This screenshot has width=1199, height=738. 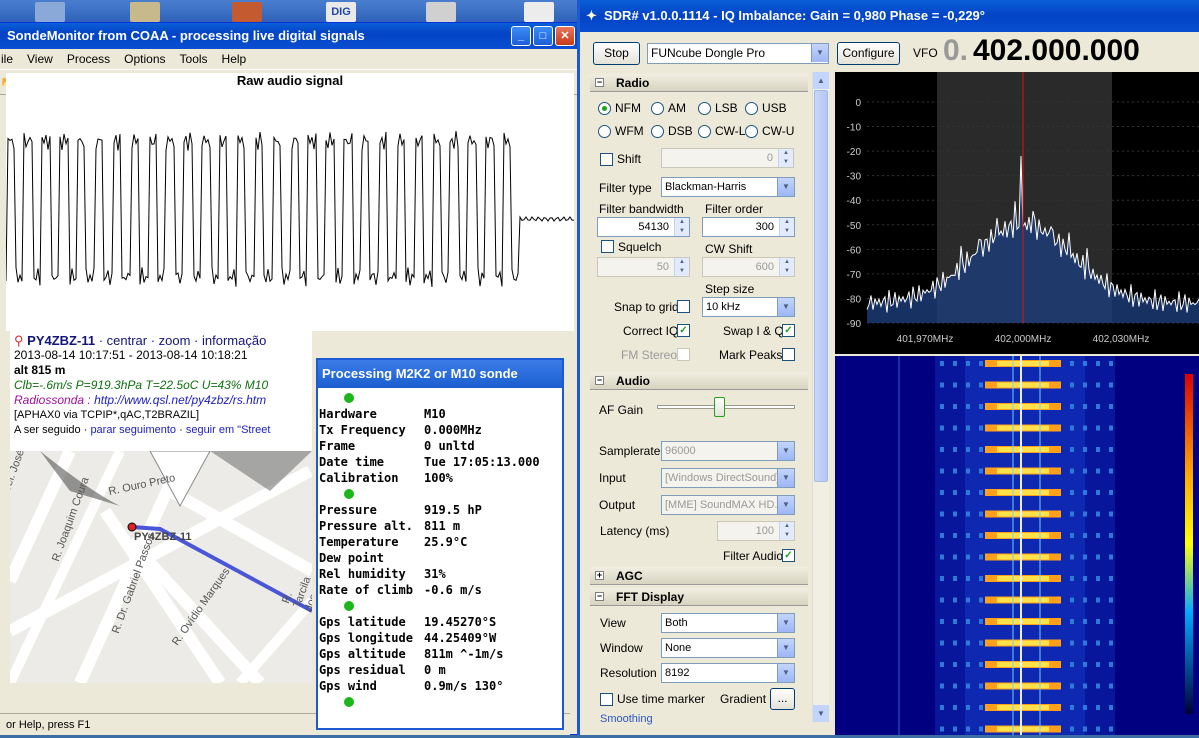 I want to click on proc-row: Temperature 25.9°C, so click(x=440, y=542).